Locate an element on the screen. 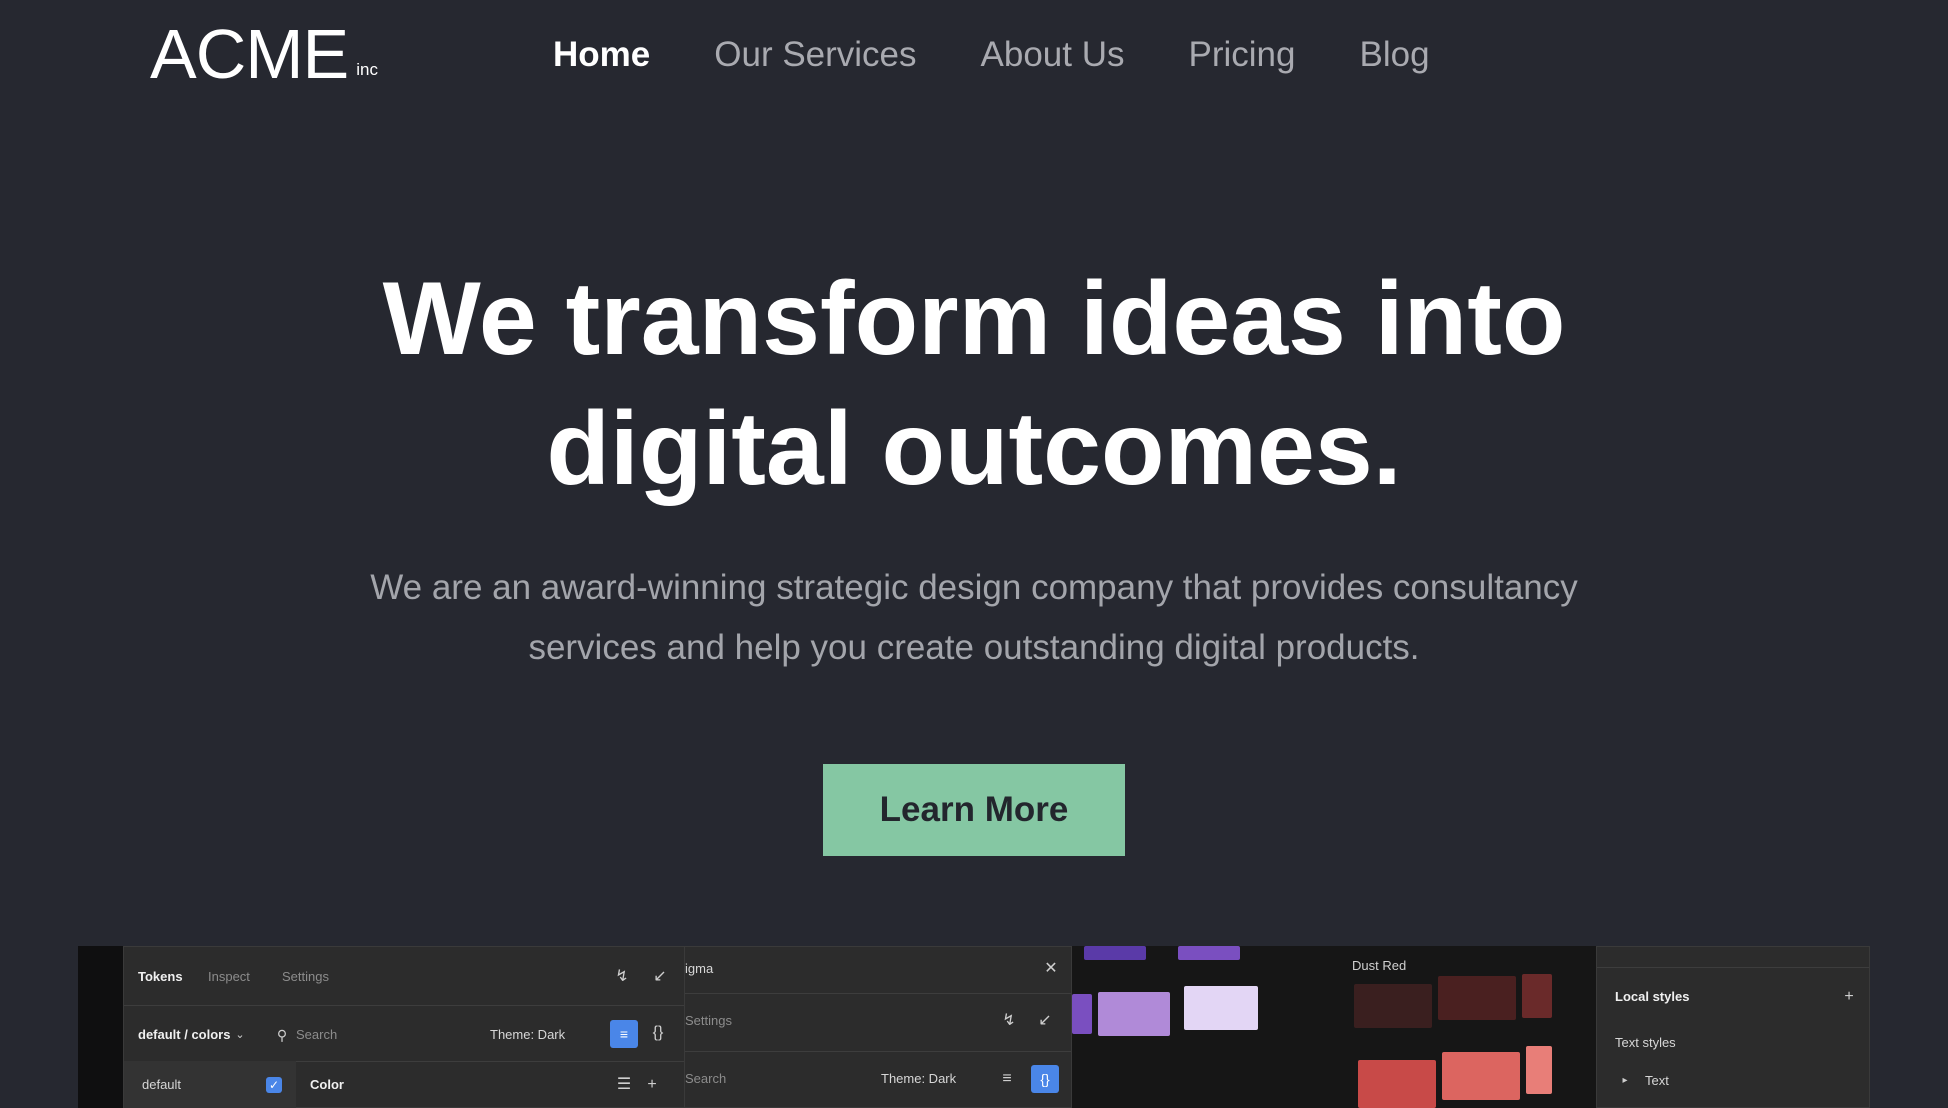 This screenshot has width=1948, height=1108. local-styles-panel: Local styles + Text styles ▸ Text is located at coordinates (1733, 1027).